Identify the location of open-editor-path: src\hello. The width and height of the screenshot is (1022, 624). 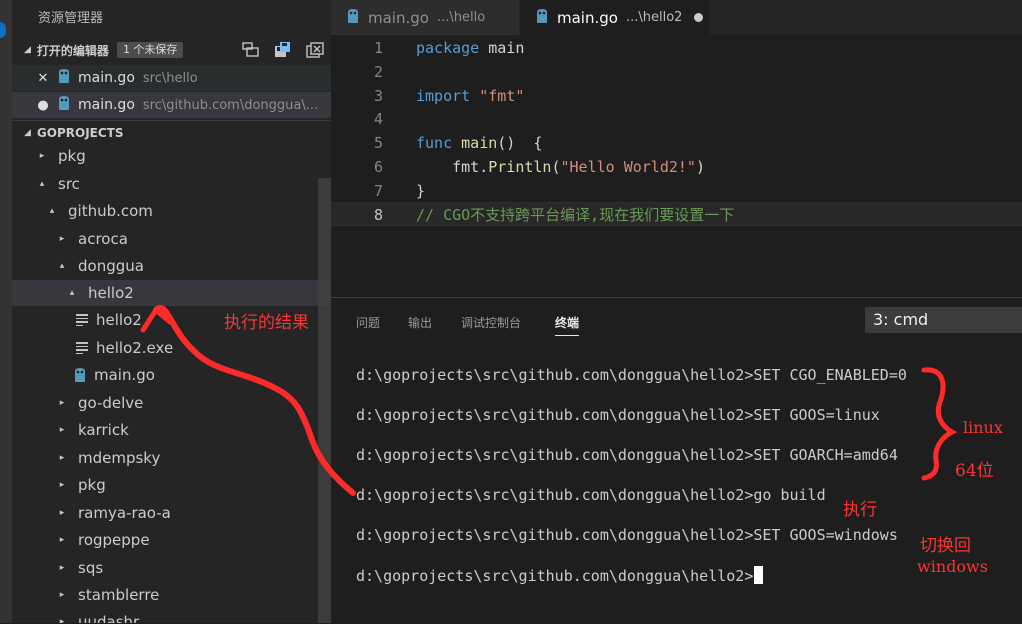
(170, 78).